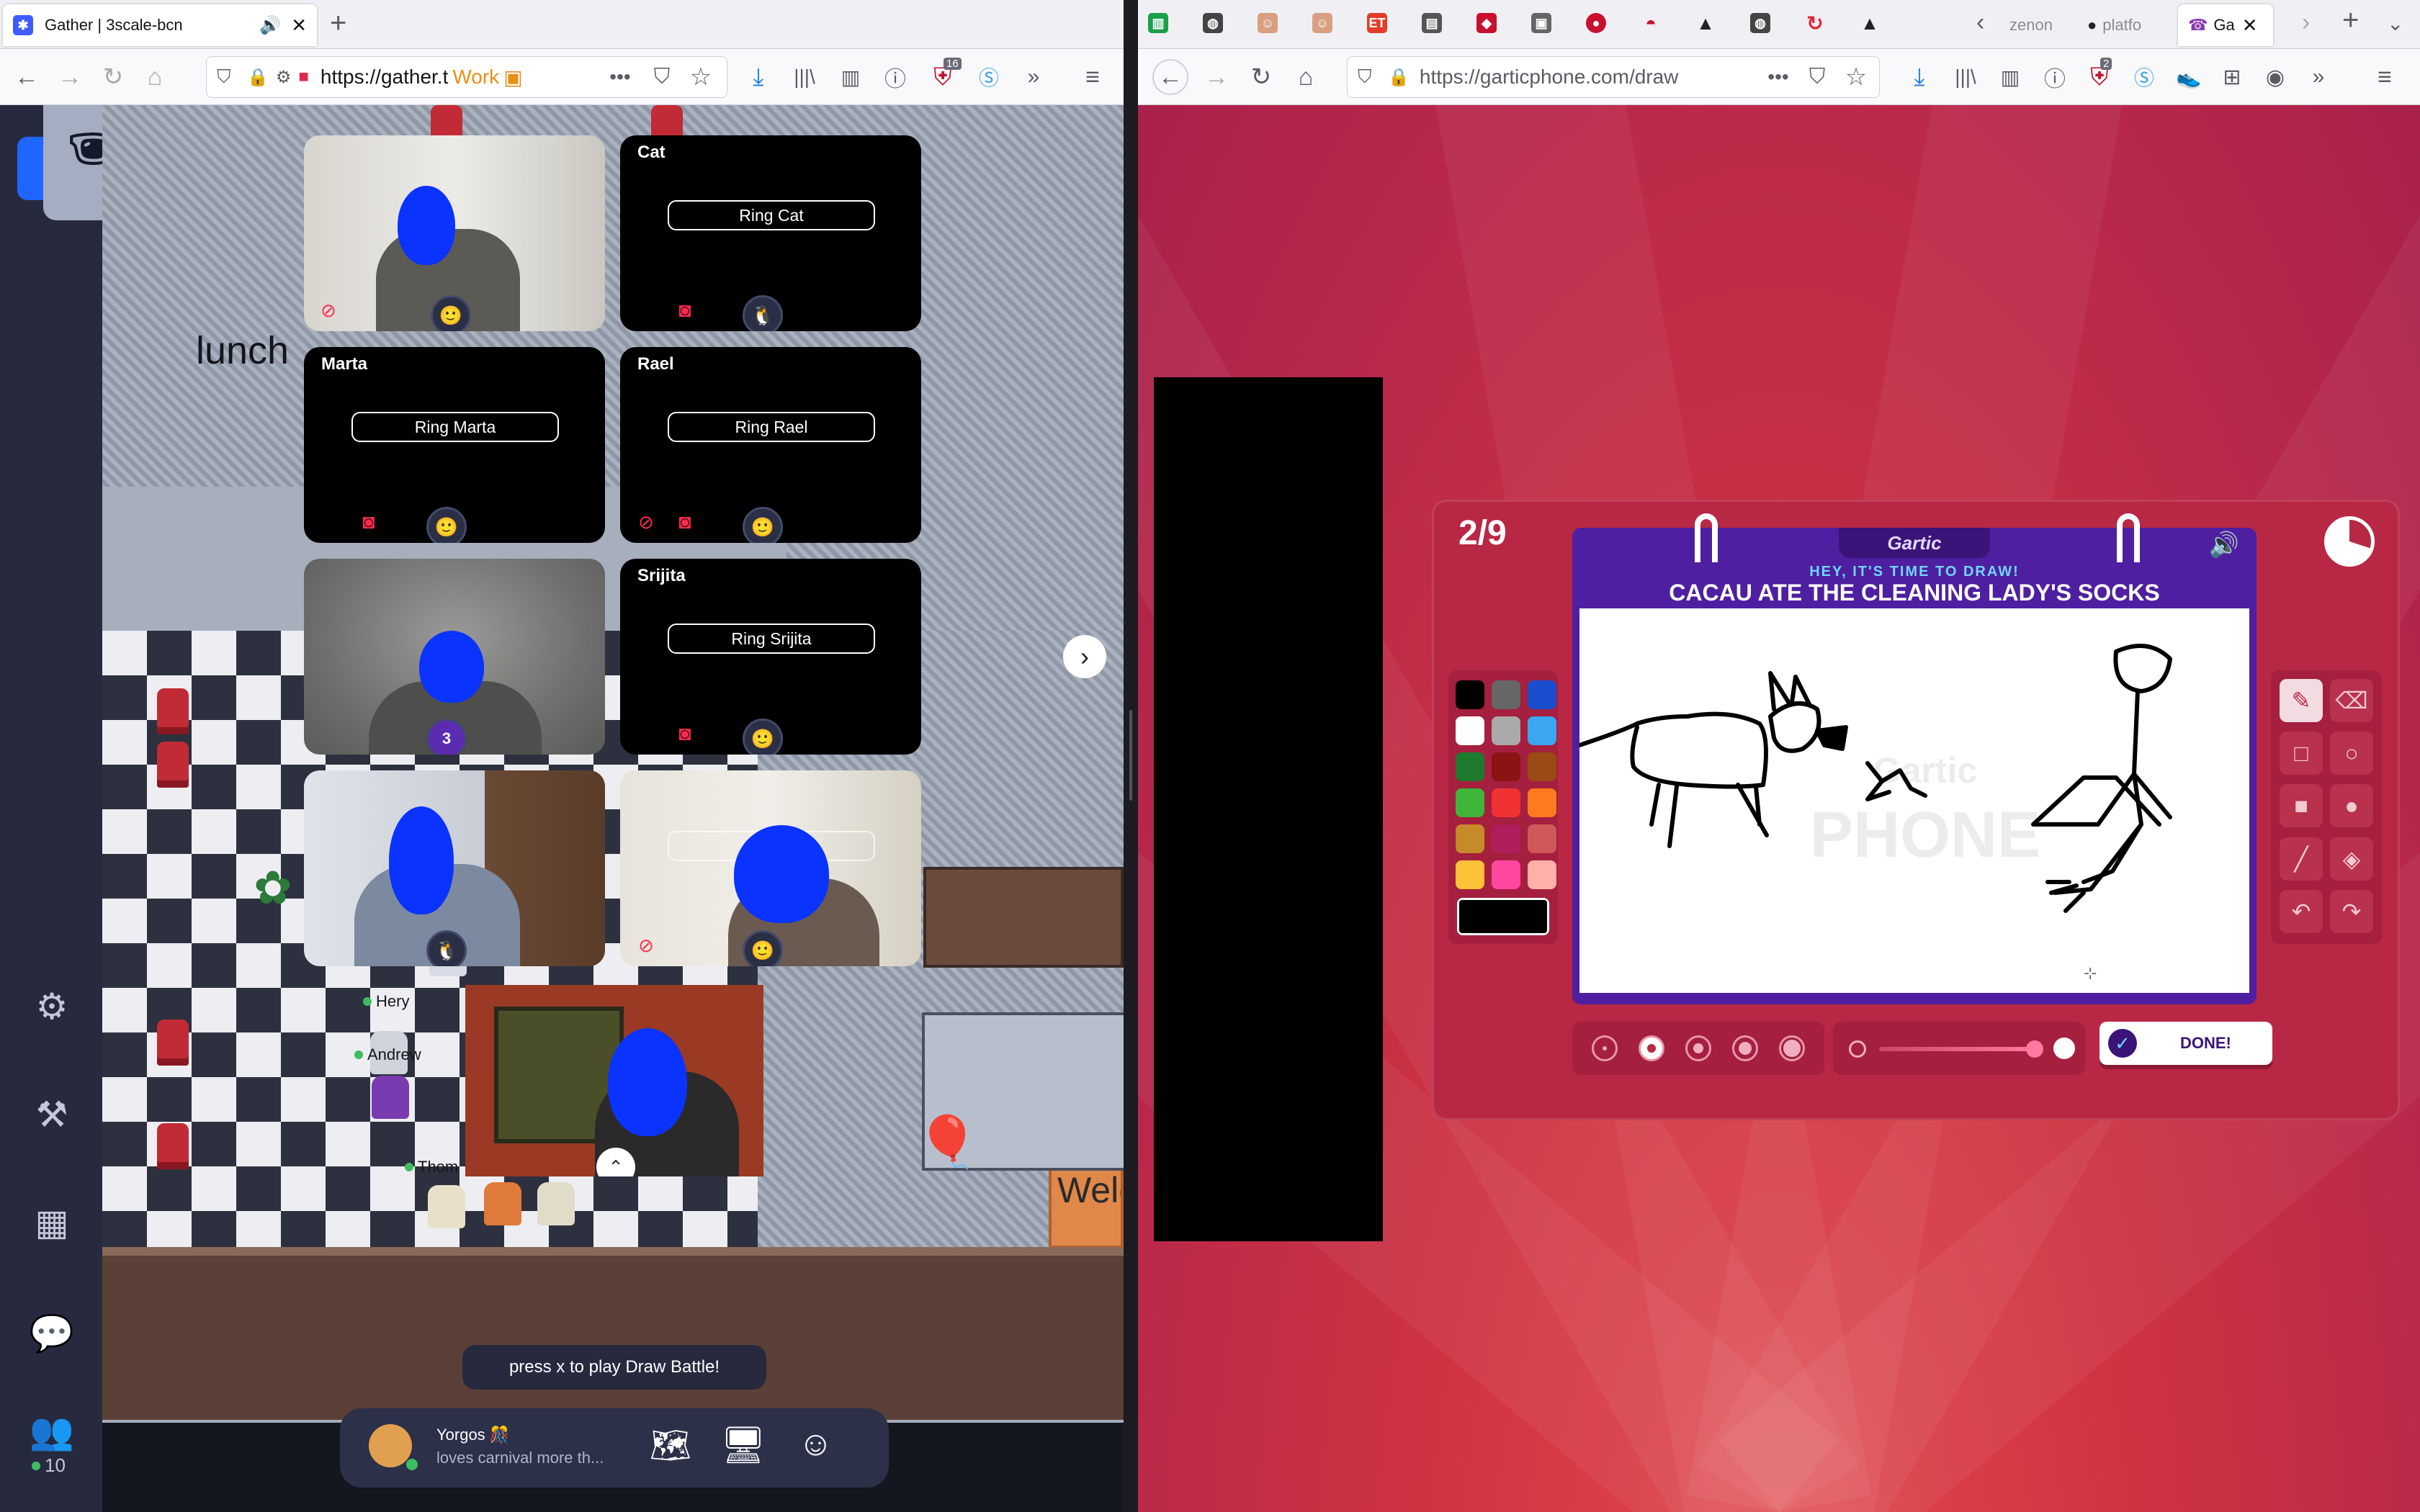 The width and height of the screenshot is (2420, 1512). What do you see at coordinates (1651, 23) in the screenshot?
I see `redhat-hat-icon: ◓` at bounding box center [1651, 23].